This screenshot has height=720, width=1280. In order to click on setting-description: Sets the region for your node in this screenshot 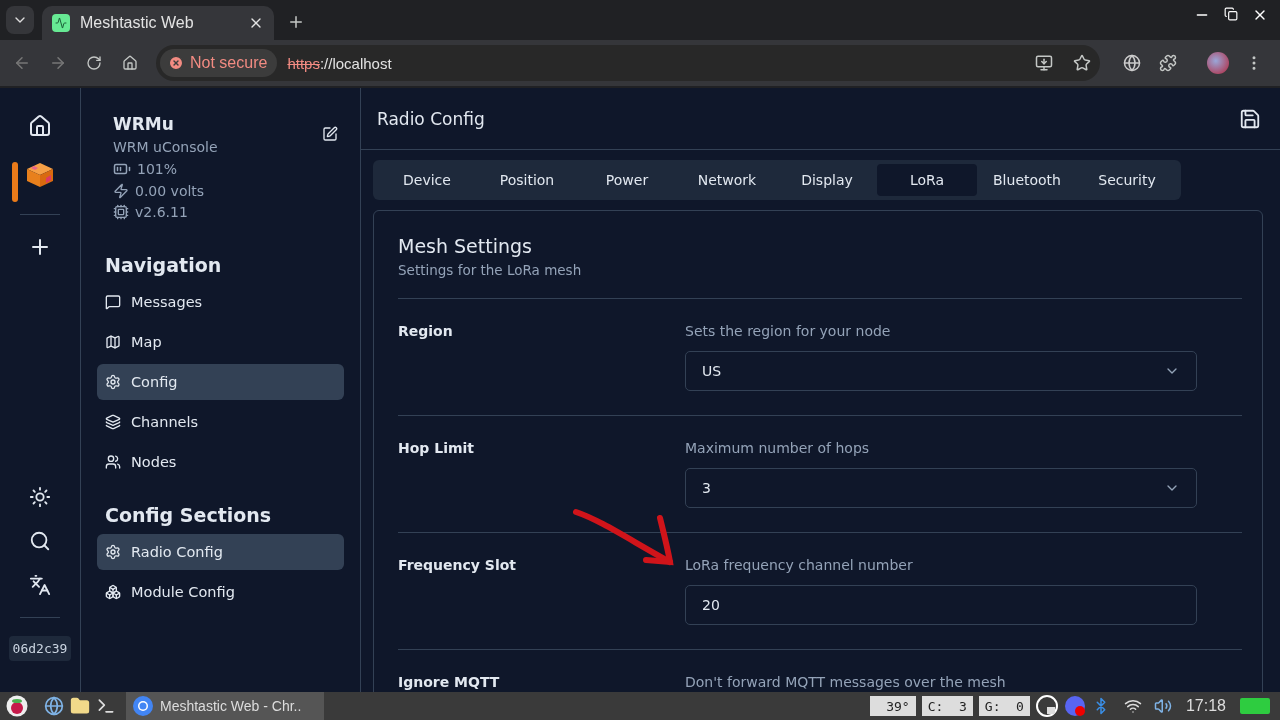, I will do `click(788, 330)`.